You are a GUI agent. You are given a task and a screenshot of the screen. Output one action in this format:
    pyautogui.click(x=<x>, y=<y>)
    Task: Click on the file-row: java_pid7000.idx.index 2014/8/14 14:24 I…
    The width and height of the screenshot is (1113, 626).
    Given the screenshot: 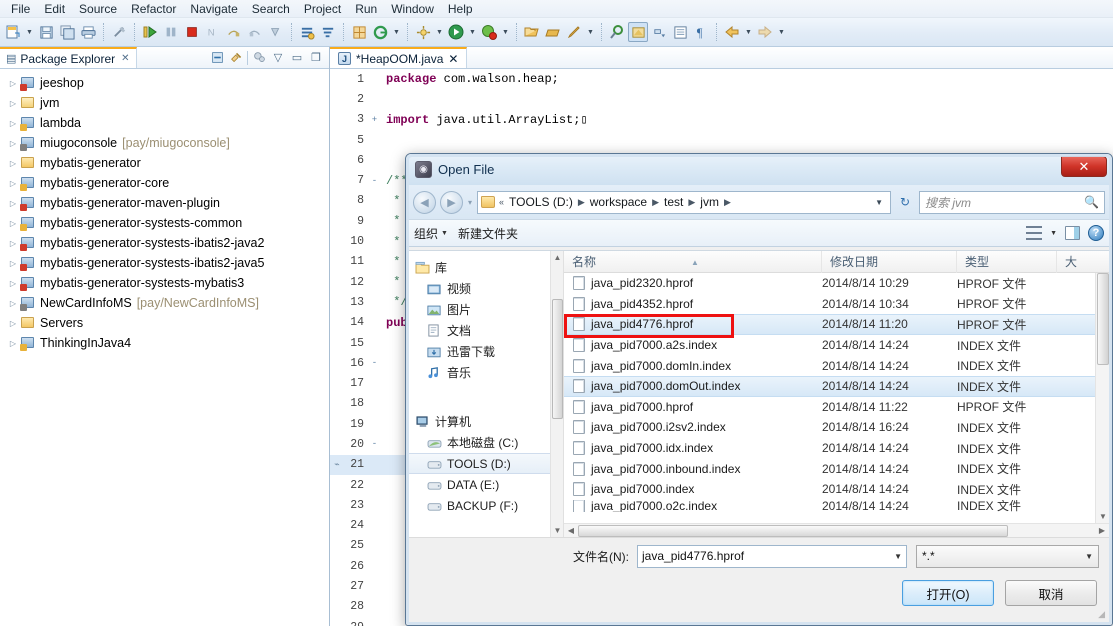 What is the action you would take?
    pyautogui.click(x=836, y=448)
    